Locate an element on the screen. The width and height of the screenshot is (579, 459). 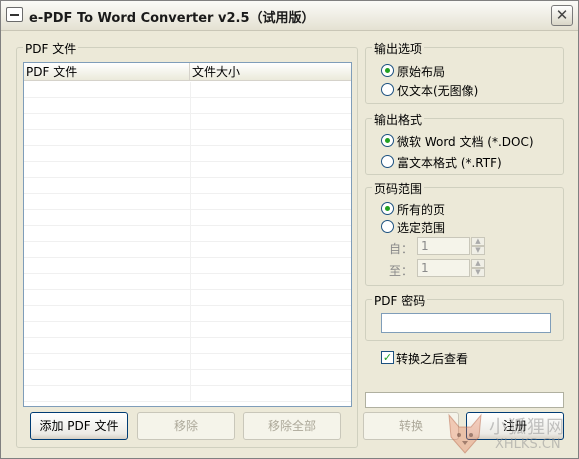
rtf-label: 富文本格式 (*.RTF) is located at coordinates (449, 162).